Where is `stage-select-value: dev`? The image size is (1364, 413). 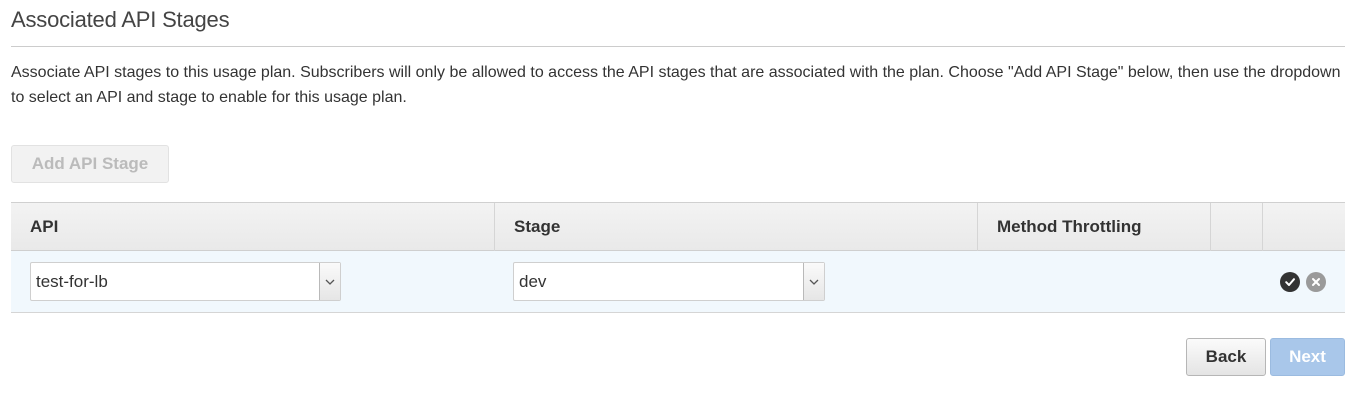 stage-select-value: dev is located at coordinates (533, 281).